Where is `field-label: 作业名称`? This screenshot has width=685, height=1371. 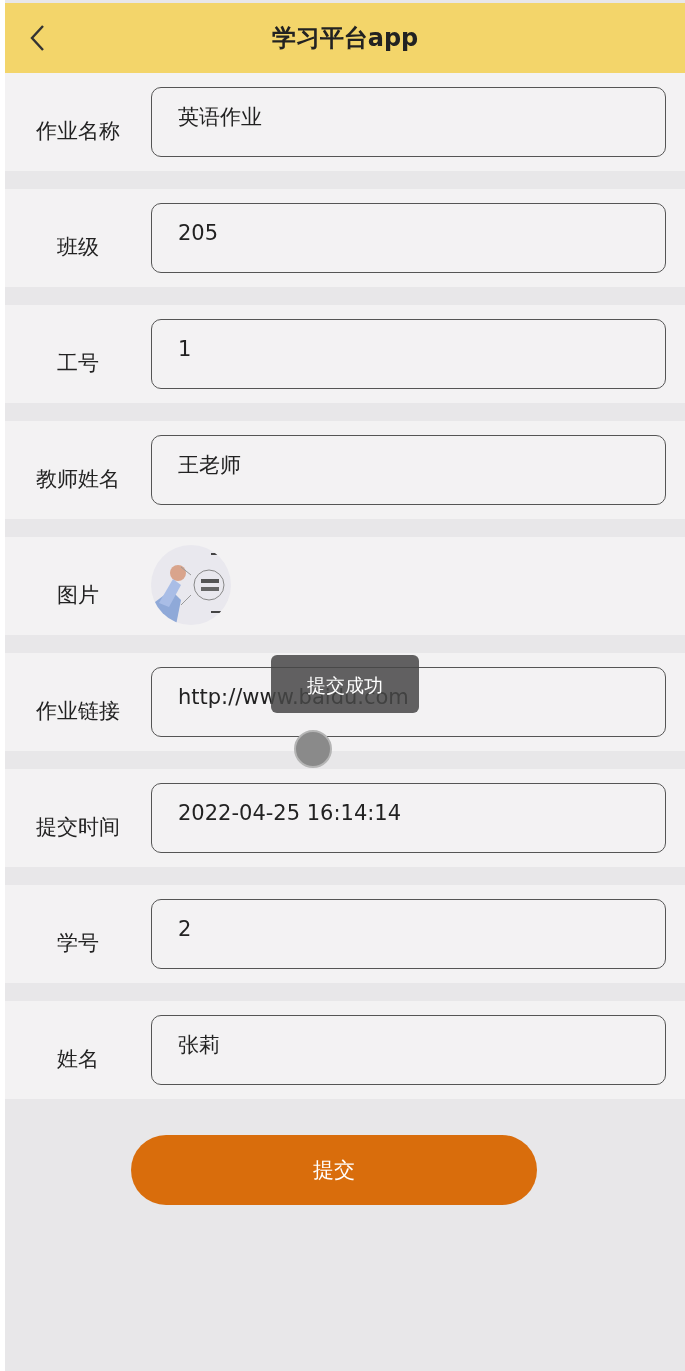 field-label: 作业名称 is located at coordinates (78, 131).